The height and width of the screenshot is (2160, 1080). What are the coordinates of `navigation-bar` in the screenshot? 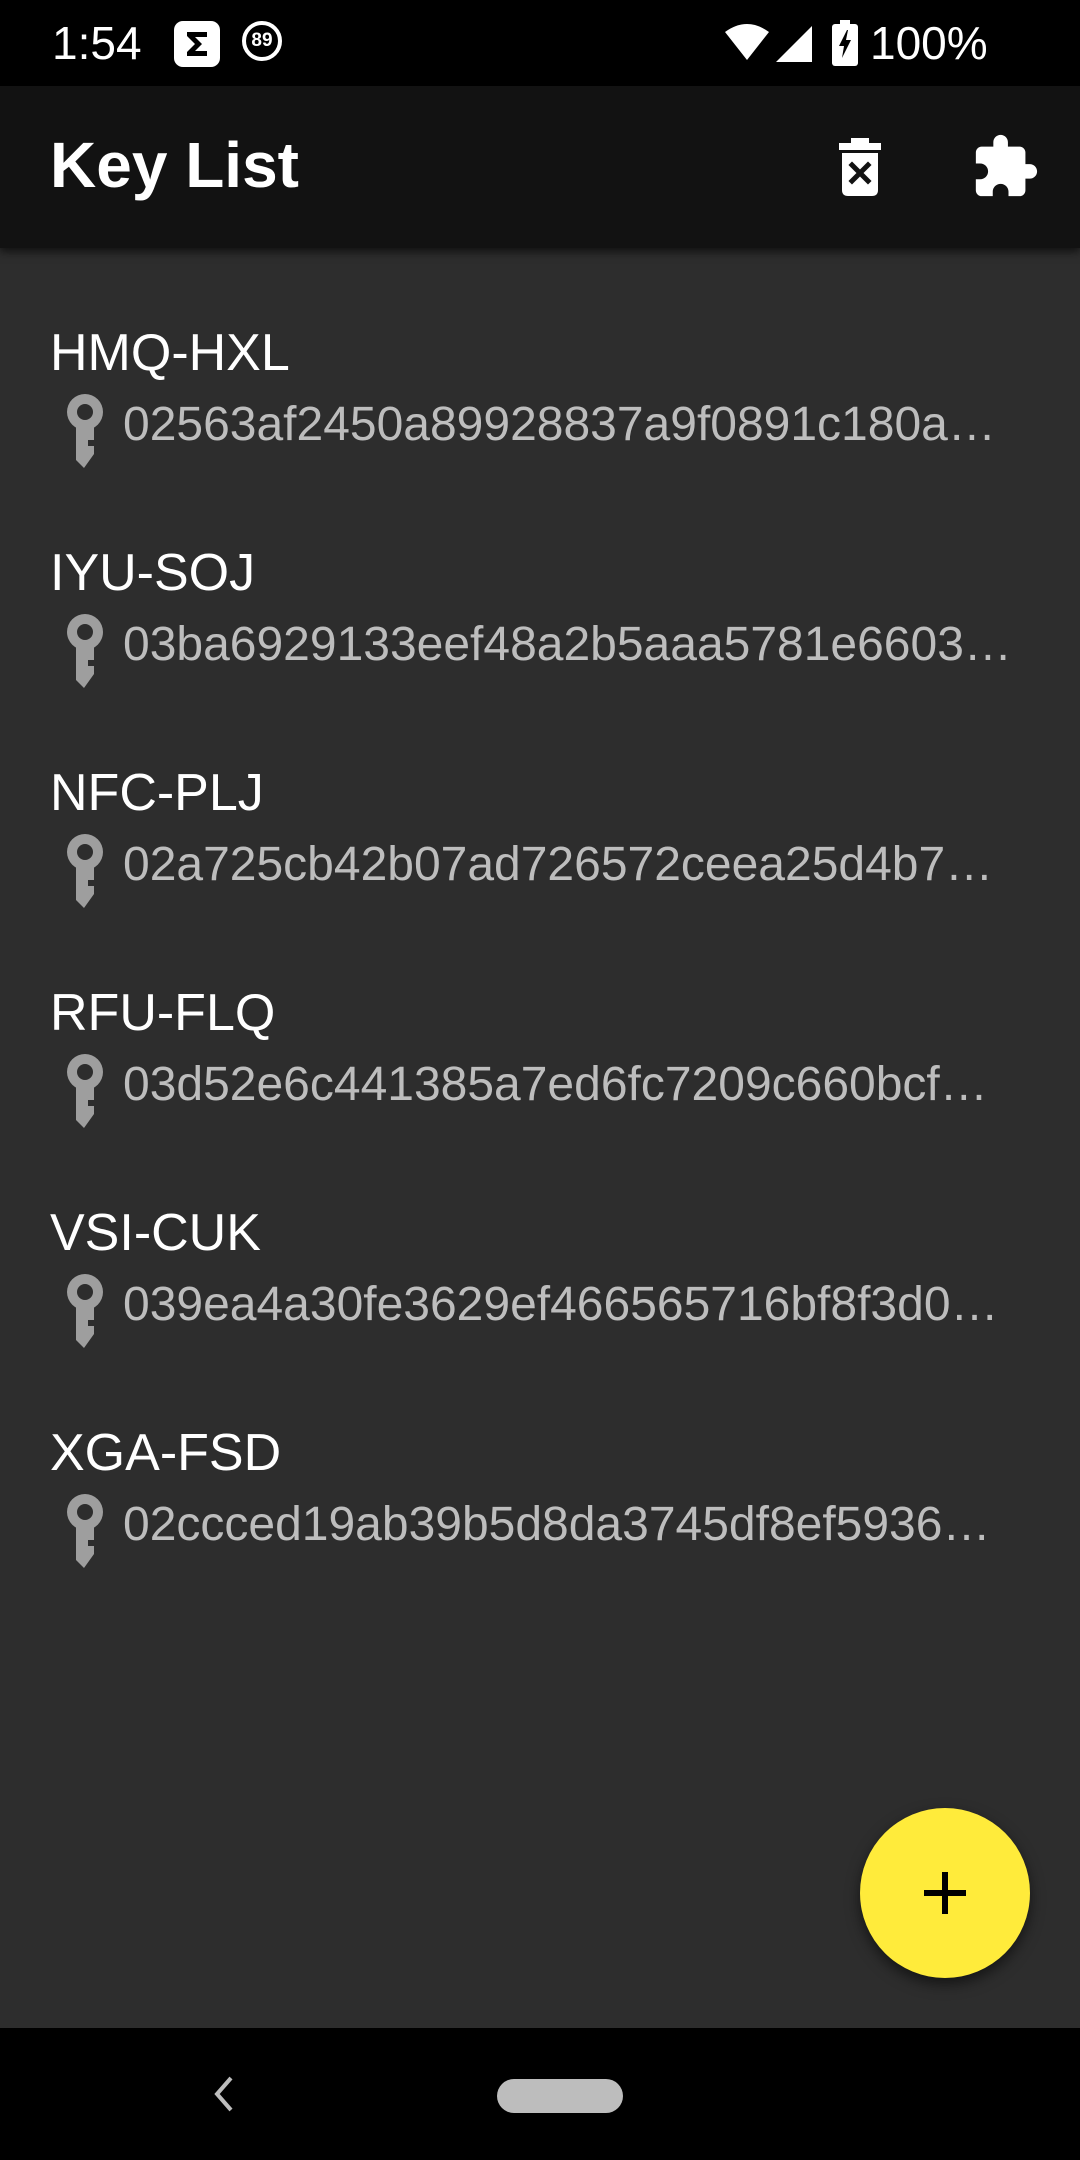 It's located at (540, 2094).